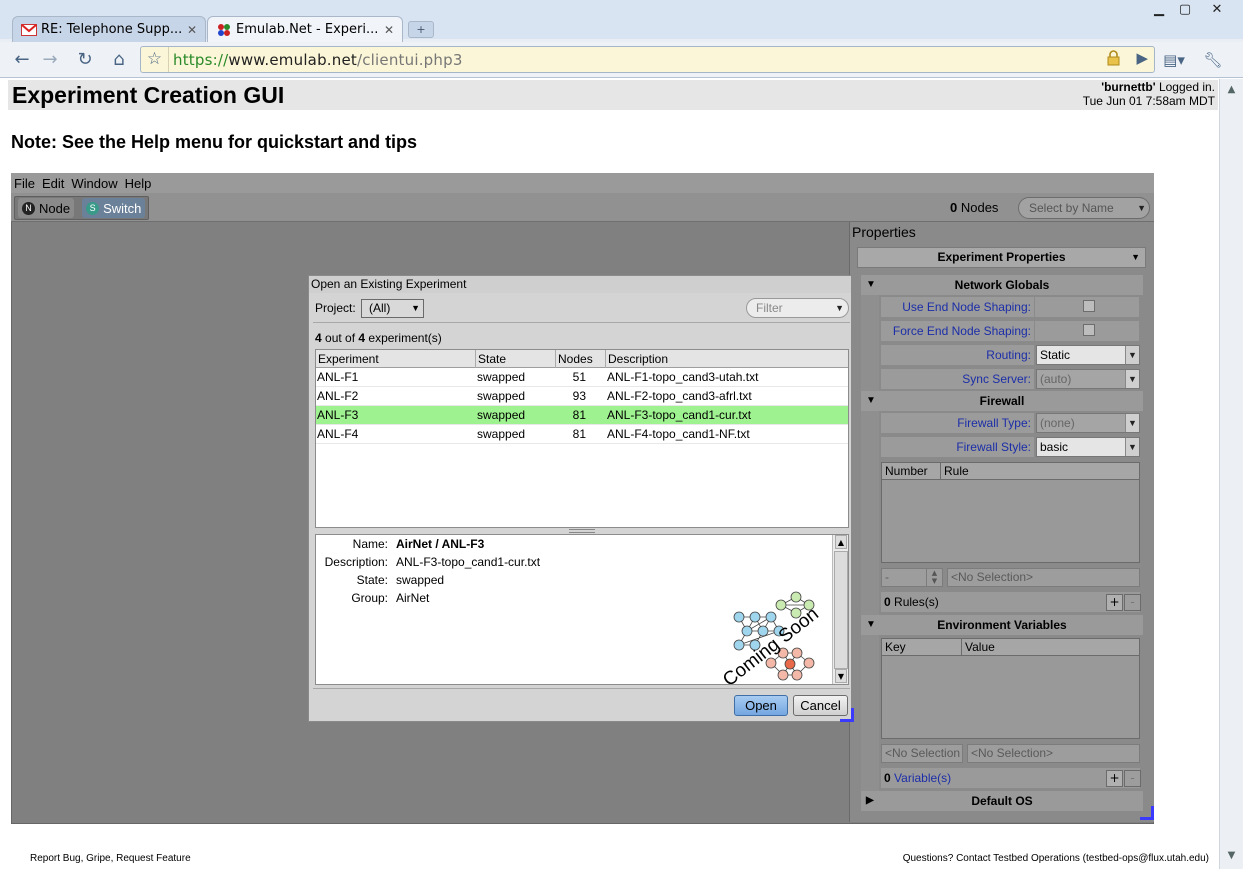  I want to click on firewall-style-select: basic ▼, so click(1088, 447).